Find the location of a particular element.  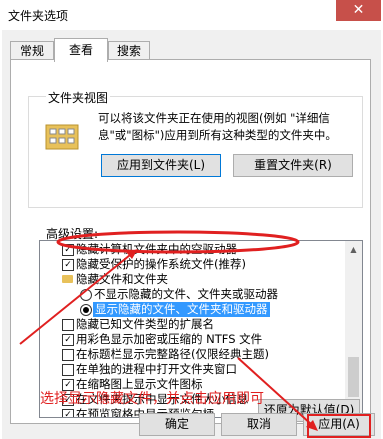

folder-views-legend: 文件夹视图 is located at coordinates (78, 97).